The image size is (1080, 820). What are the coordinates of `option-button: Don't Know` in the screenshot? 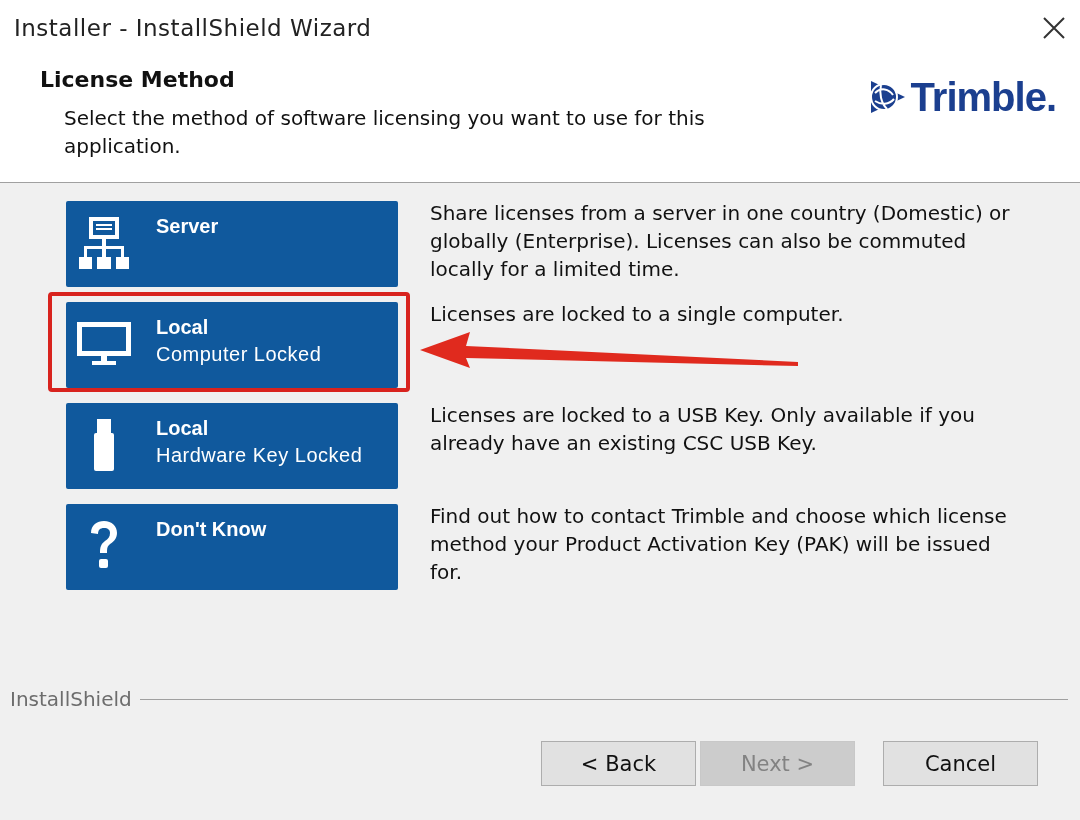 It's located at (232, 547).